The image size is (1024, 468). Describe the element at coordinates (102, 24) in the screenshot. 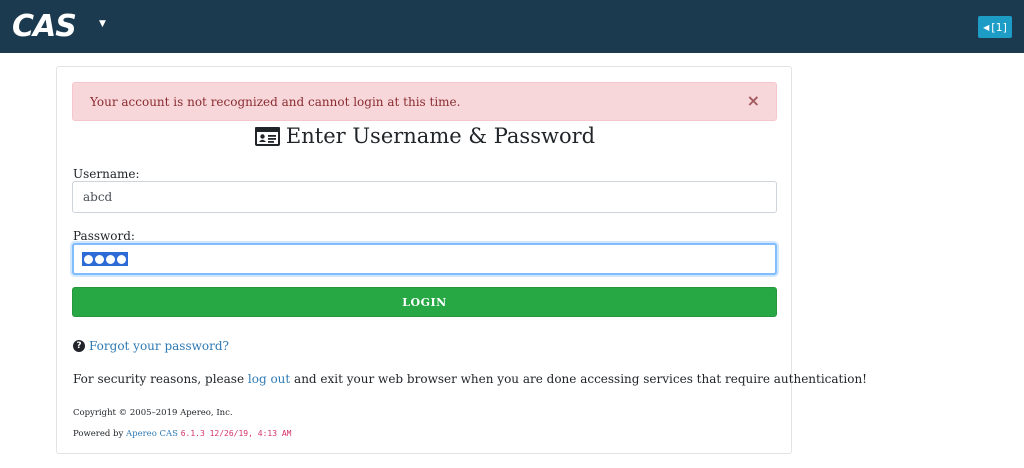

I see `caret-down-icon: ▼` at that location.